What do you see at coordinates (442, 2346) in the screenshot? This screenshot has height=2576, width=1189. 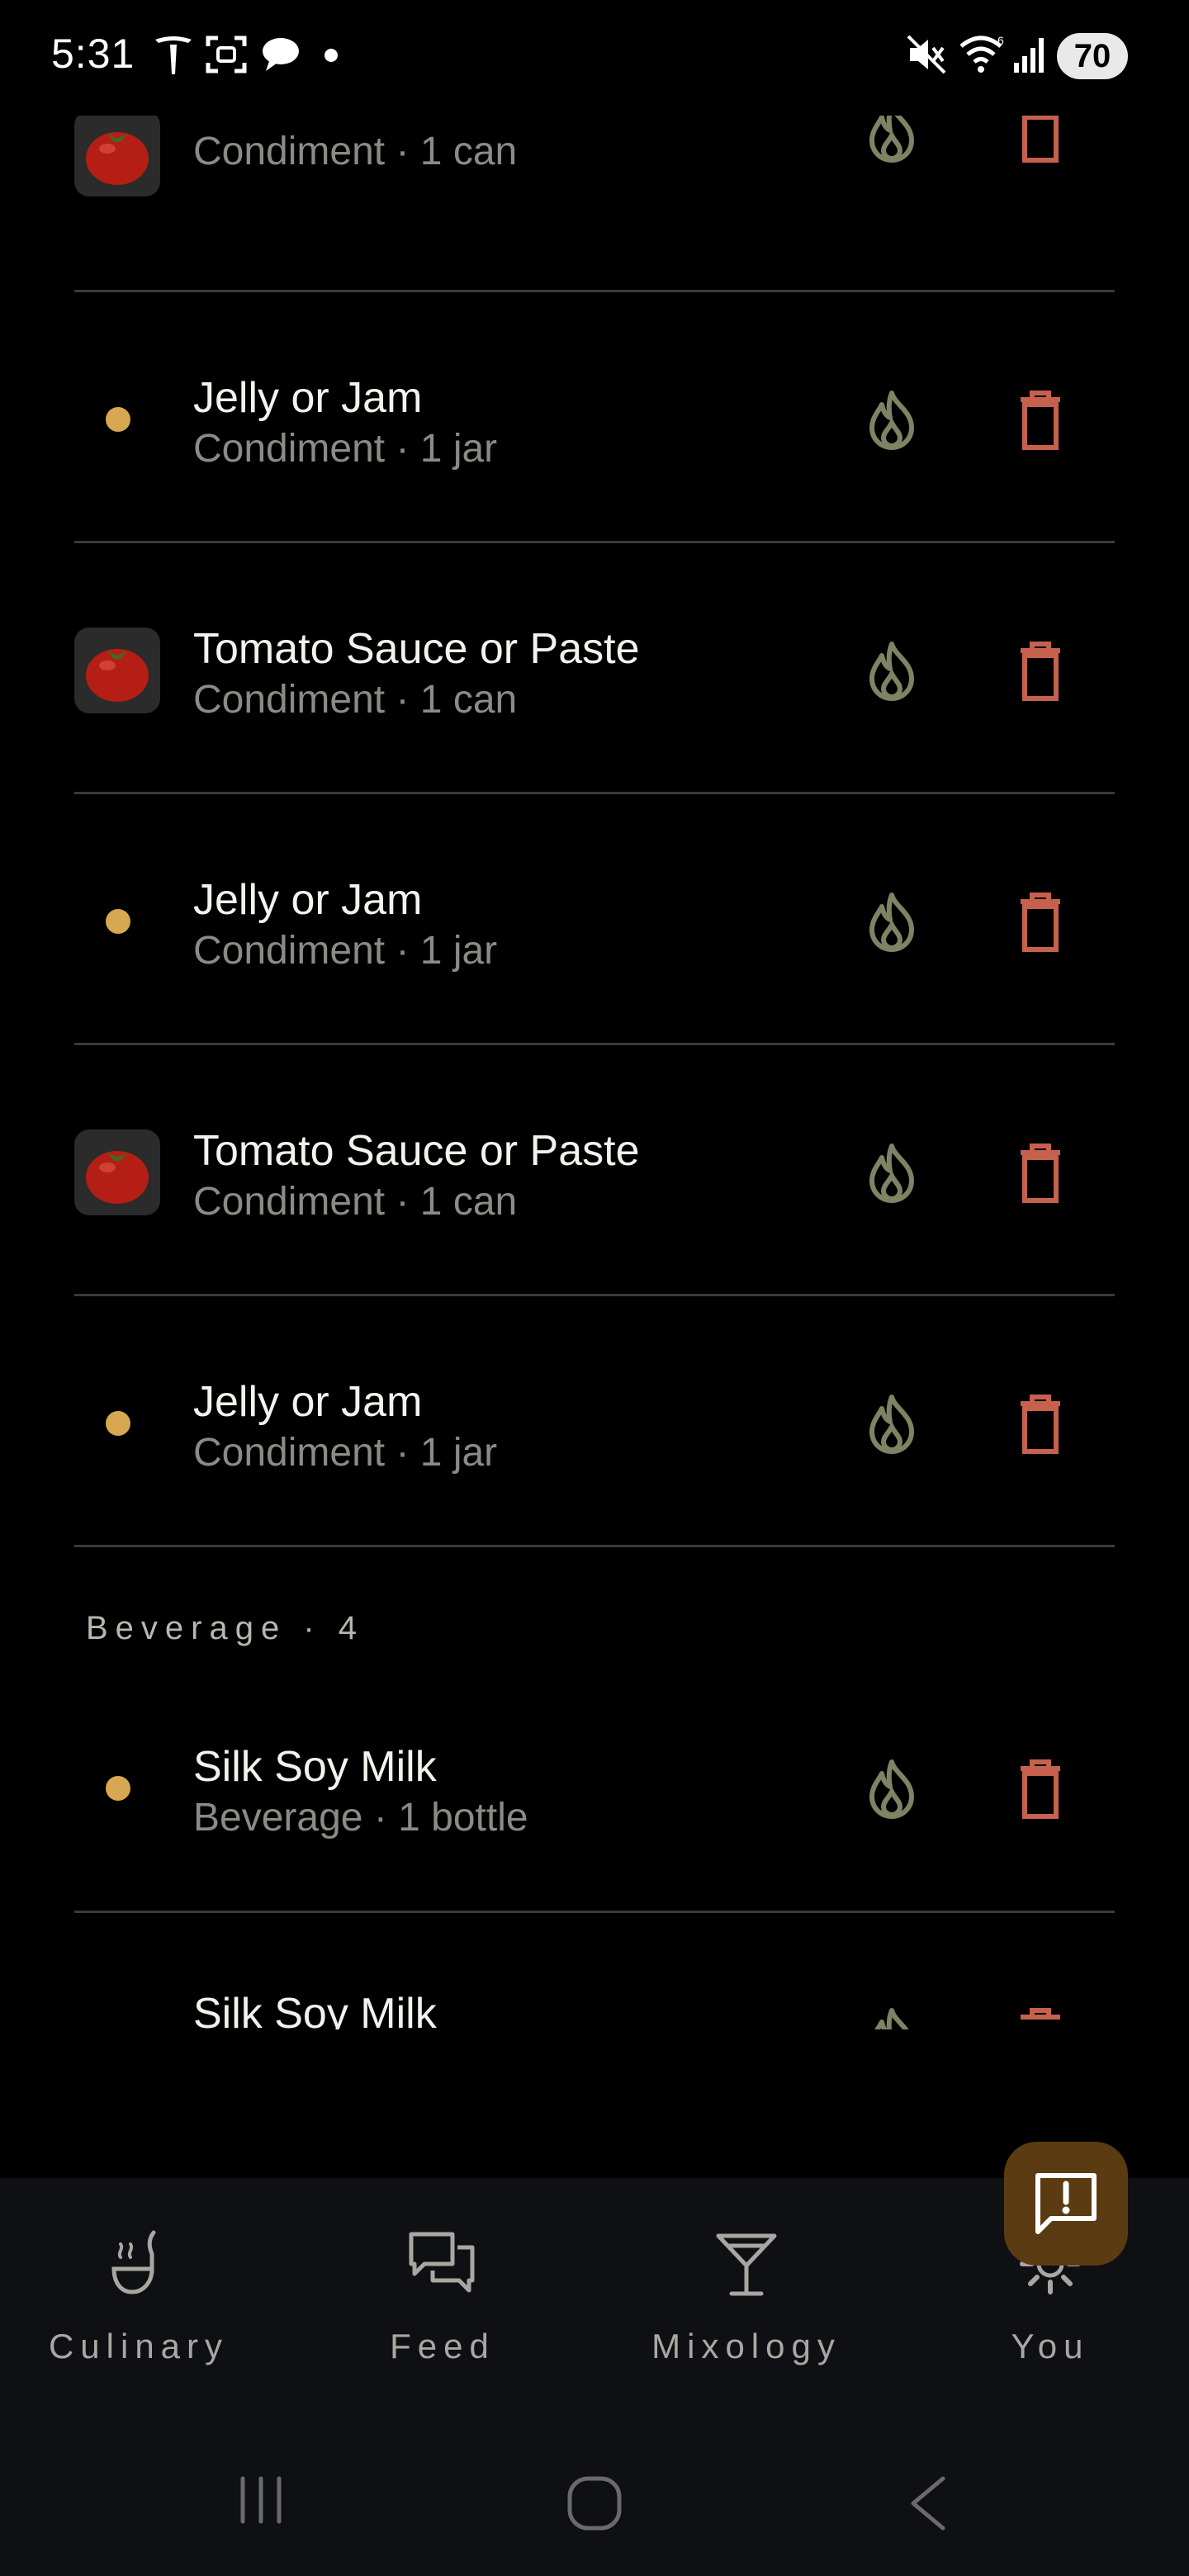 I see `nav-label: Feed` at bounding box center [442, 2346].